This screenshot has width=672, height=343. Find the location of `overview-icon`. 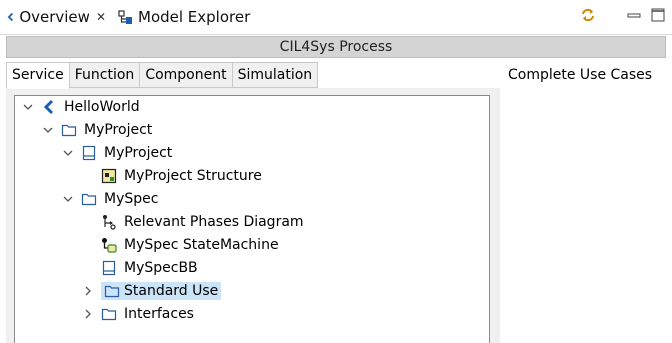

overview-icon is located at coordinates (10, 16).